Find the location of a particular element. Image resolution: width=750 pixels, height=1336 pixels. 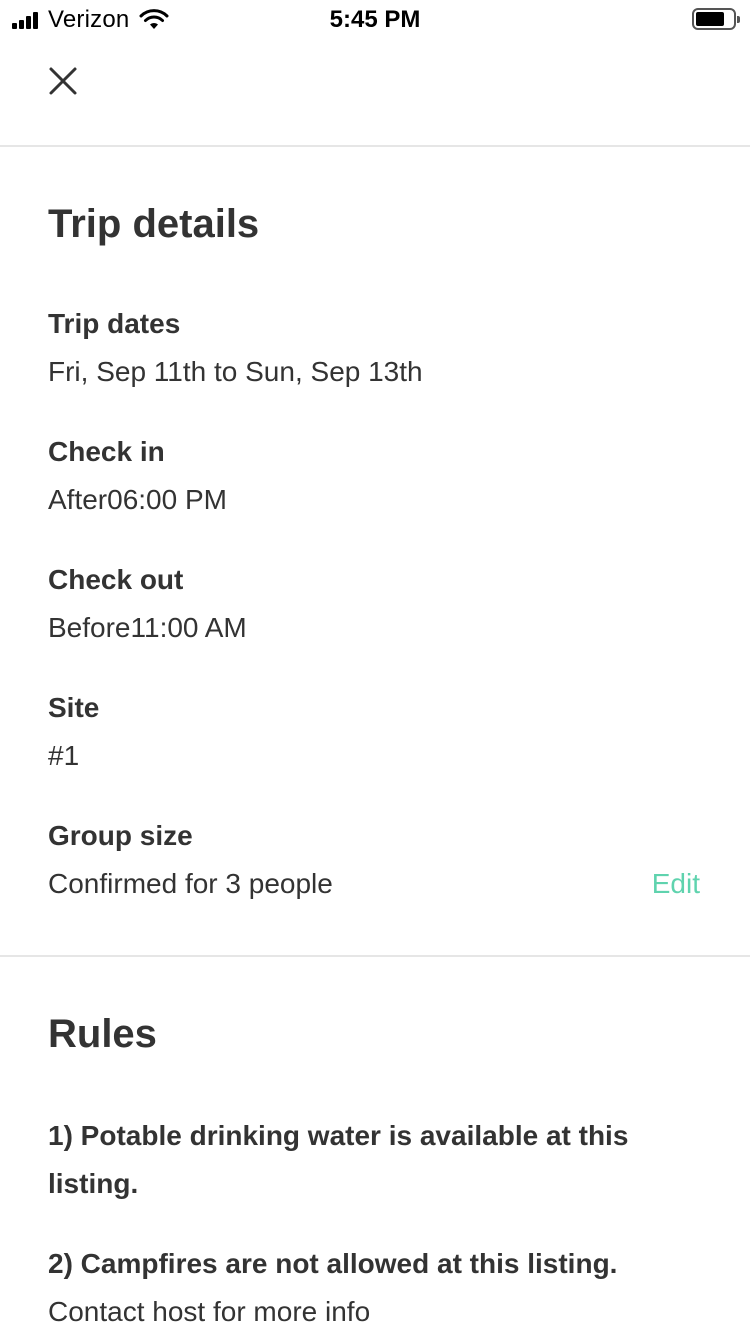

check-in-value: After06:00 PM is located at coordinates (137, 499).